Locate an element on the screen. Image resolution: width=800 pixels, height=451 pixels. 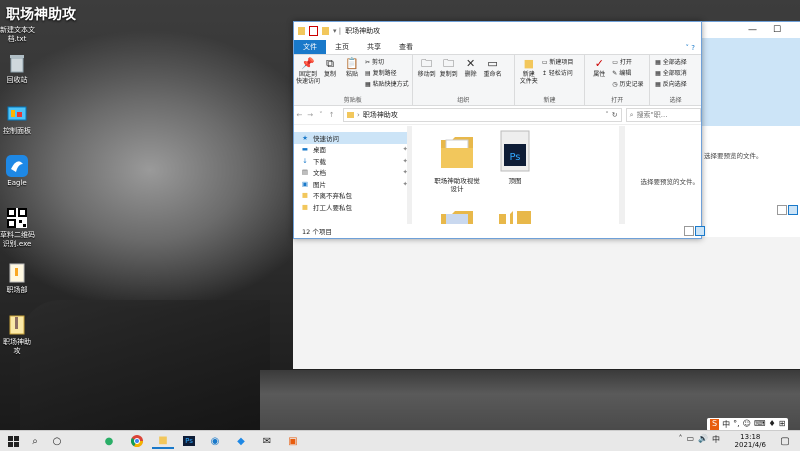
taskbar-eagle: ◆ is located at coordinates (241, 441).